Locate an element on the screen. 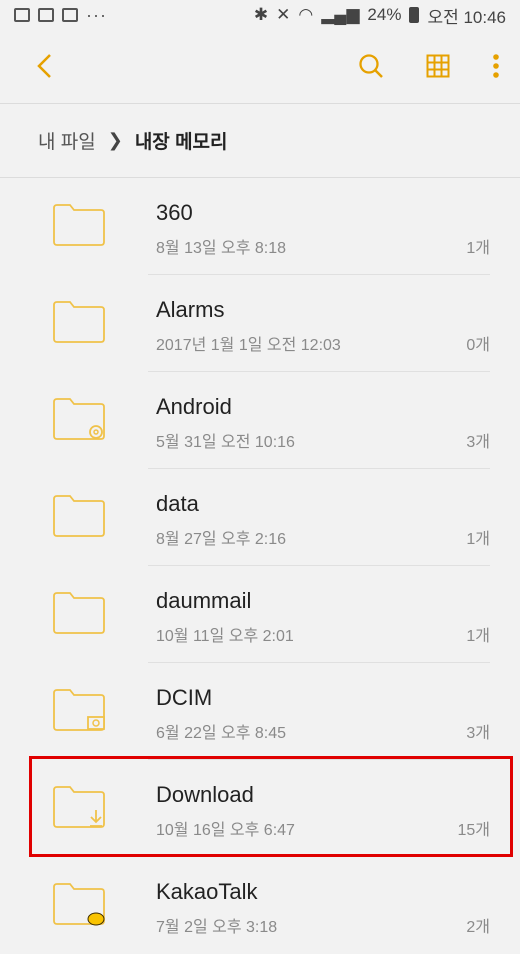  status-left: ··· is located at coordinates (60, 15).